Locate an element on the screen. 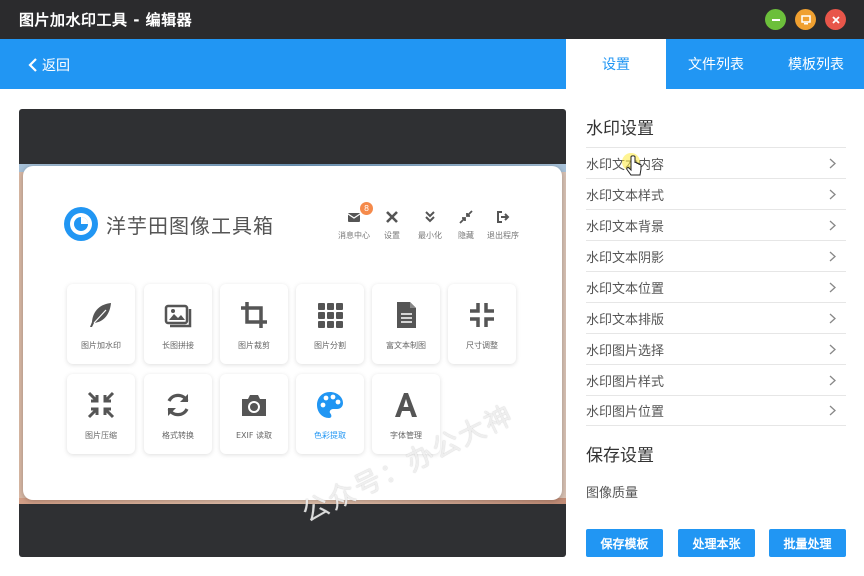 This screenshot has height=576, width=864. tool-watermark-label: 图片加水印 is located at coordinates (101, 345).